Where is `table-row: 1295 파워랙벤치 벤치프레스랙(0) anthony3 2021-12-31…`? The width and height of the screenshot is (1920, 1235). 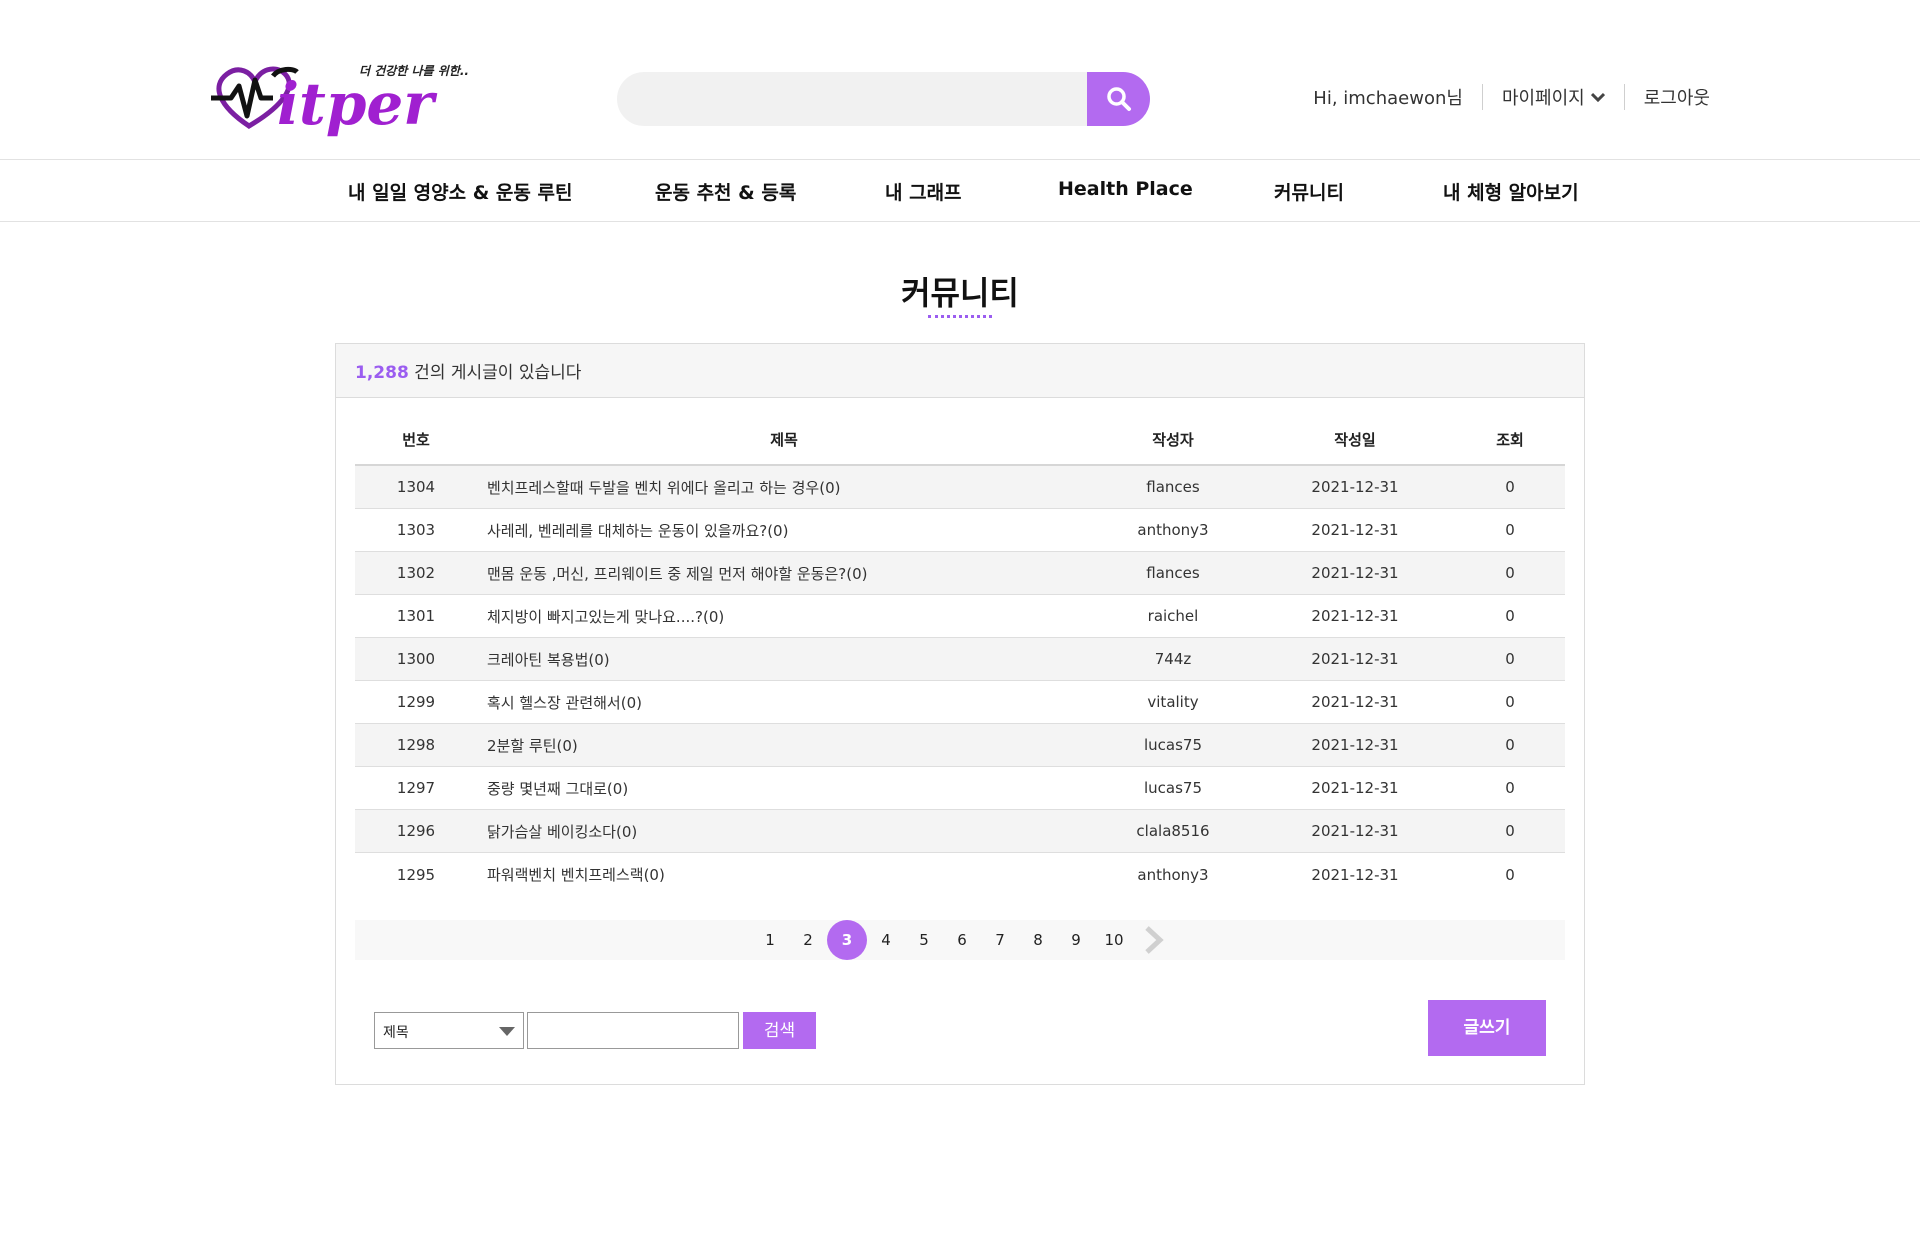 table-row: 1295 파워랙벤치 벤치프레스랙(0) anthony3 2021-12-31… is located at coordinates (960, 874).